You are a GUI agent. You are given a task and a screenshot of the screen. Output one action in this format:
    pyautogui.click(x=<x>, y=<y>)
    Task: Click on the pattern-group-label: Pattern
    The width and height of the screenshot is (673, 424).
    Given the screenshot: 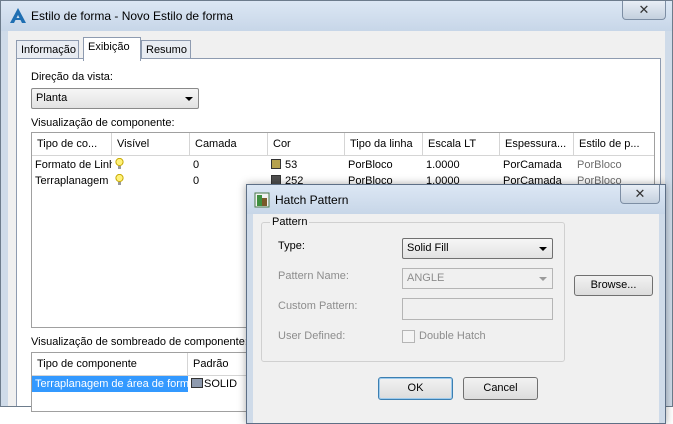 What is the action you would take?
    pyautogui.click(x=290, y=222)
    